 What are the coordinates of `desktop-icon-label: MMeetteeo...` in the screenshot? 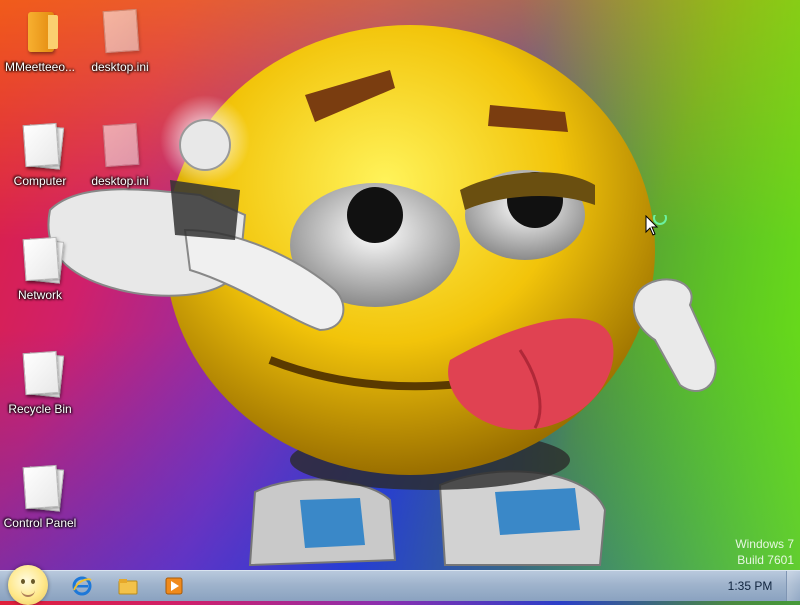 It's located at (40, 67).